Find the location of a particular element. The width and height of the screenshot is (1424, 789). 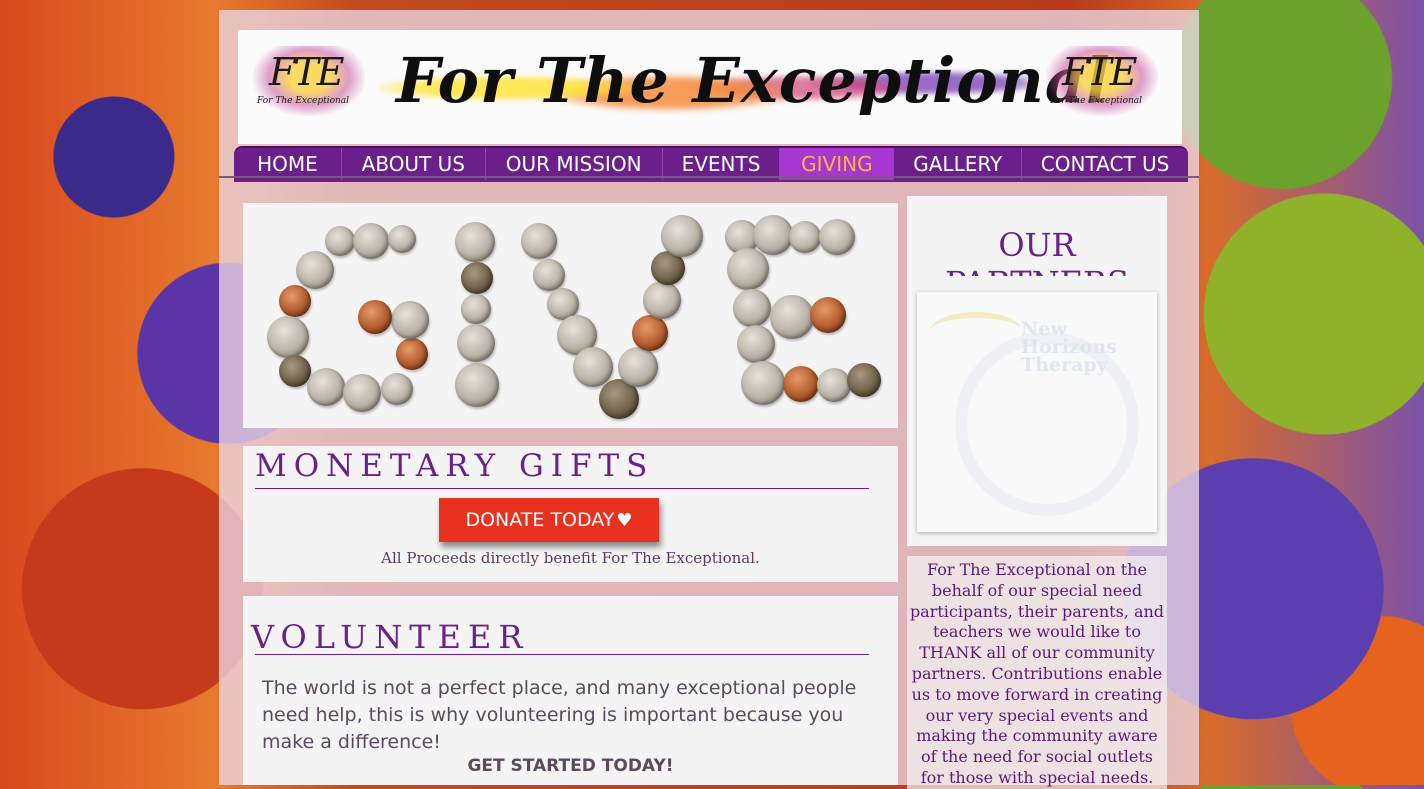

donate-today-button: DONATE TODAY ♥ is located at coordinates (549, 520).